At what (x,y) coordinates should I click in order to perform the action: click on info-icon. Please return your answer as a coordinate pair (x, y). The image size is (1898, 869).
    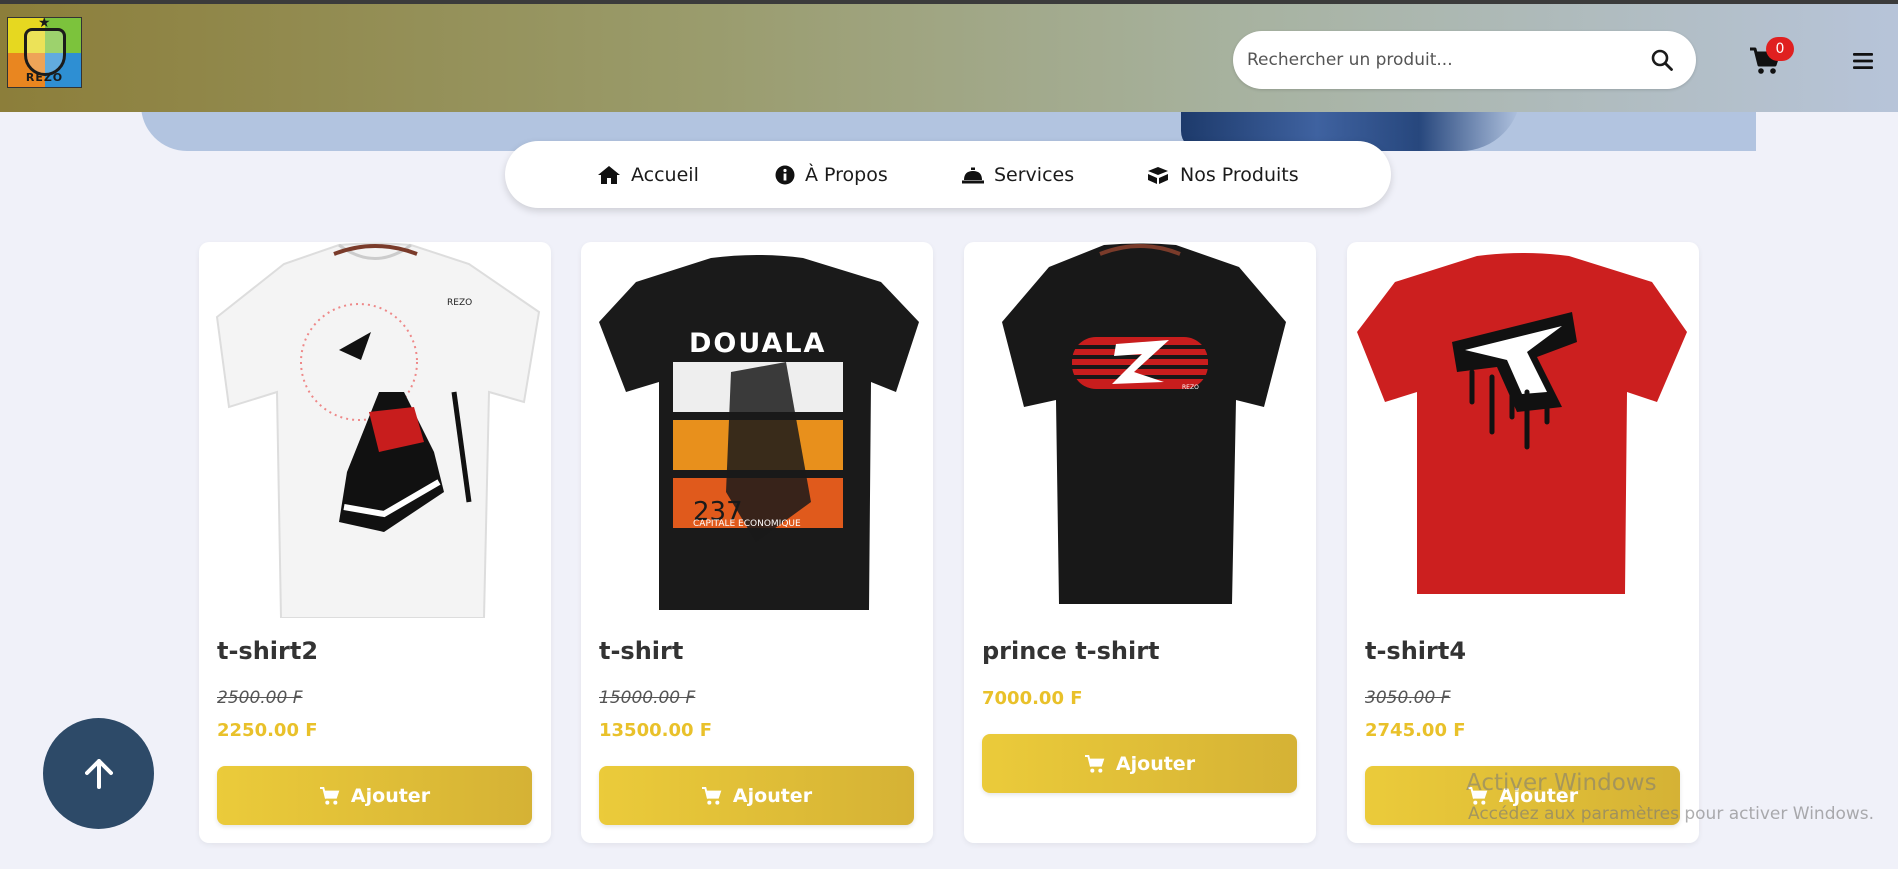
    Looking at the image, I should click on (785, 174).